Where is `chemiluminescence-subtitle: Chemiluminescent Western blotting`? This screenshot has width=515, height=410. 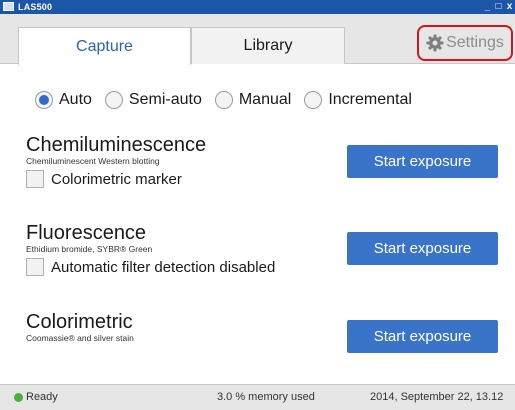 chemiluminescence-subtitle: Chemiluminescent Western blotting is located at coordinates (93, 161).